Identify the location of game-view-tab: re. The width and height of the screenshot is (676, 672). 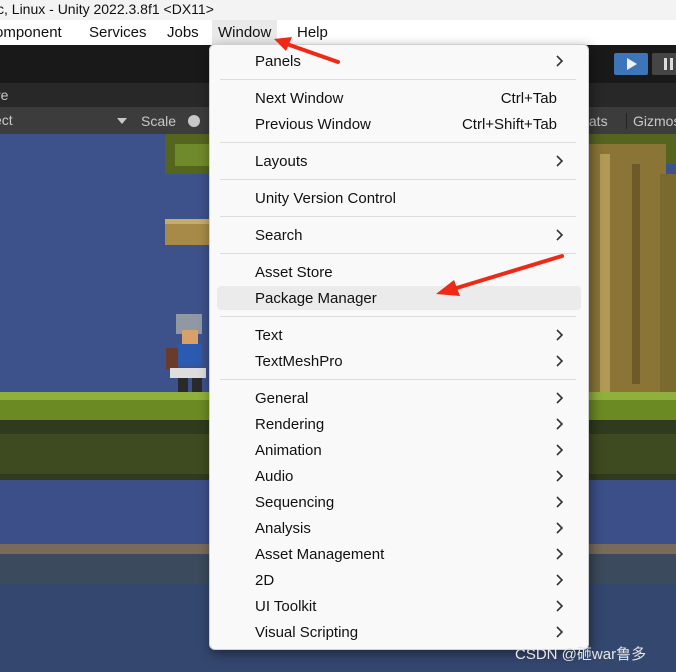
(4, 95).